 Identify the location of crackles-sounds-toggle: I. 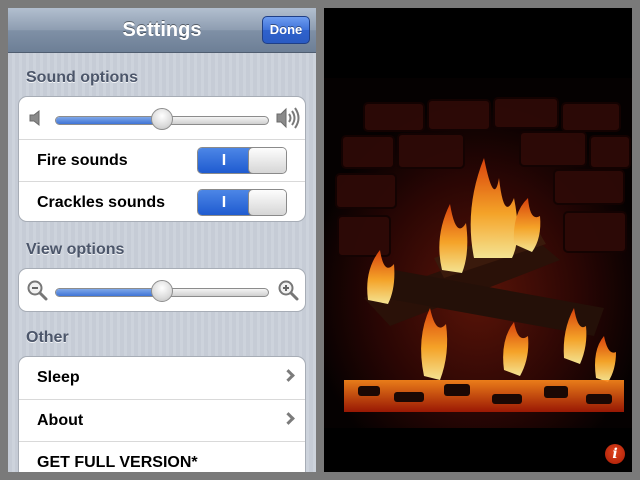
(242, 202).